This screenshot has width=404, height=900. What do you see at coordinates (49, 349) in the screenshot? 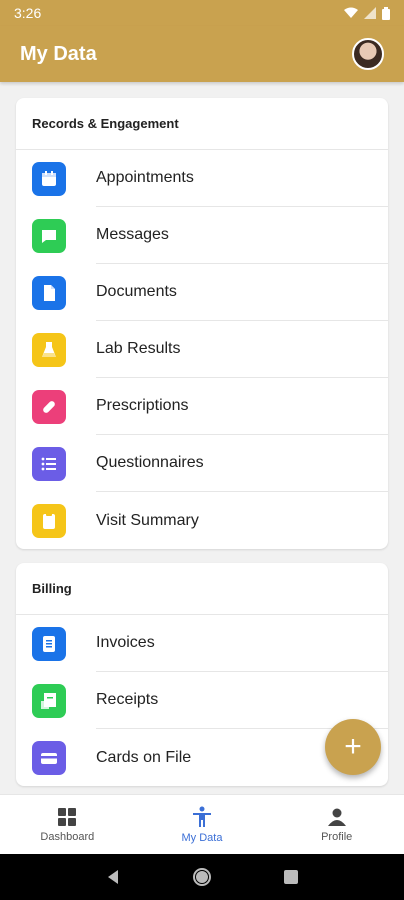
I see `flask-icon` at bounding box center [49, 349].